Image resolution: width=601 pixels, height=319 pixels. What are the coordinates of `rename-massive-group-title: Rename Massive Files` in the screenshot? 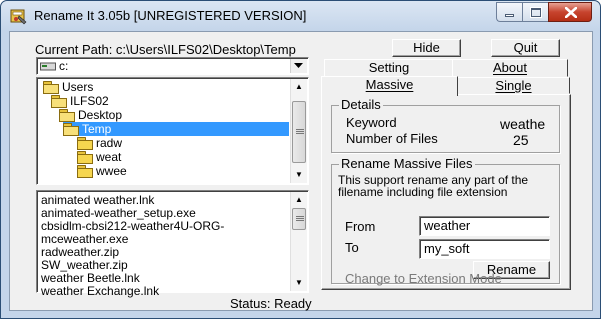 It's located at (407, 163).